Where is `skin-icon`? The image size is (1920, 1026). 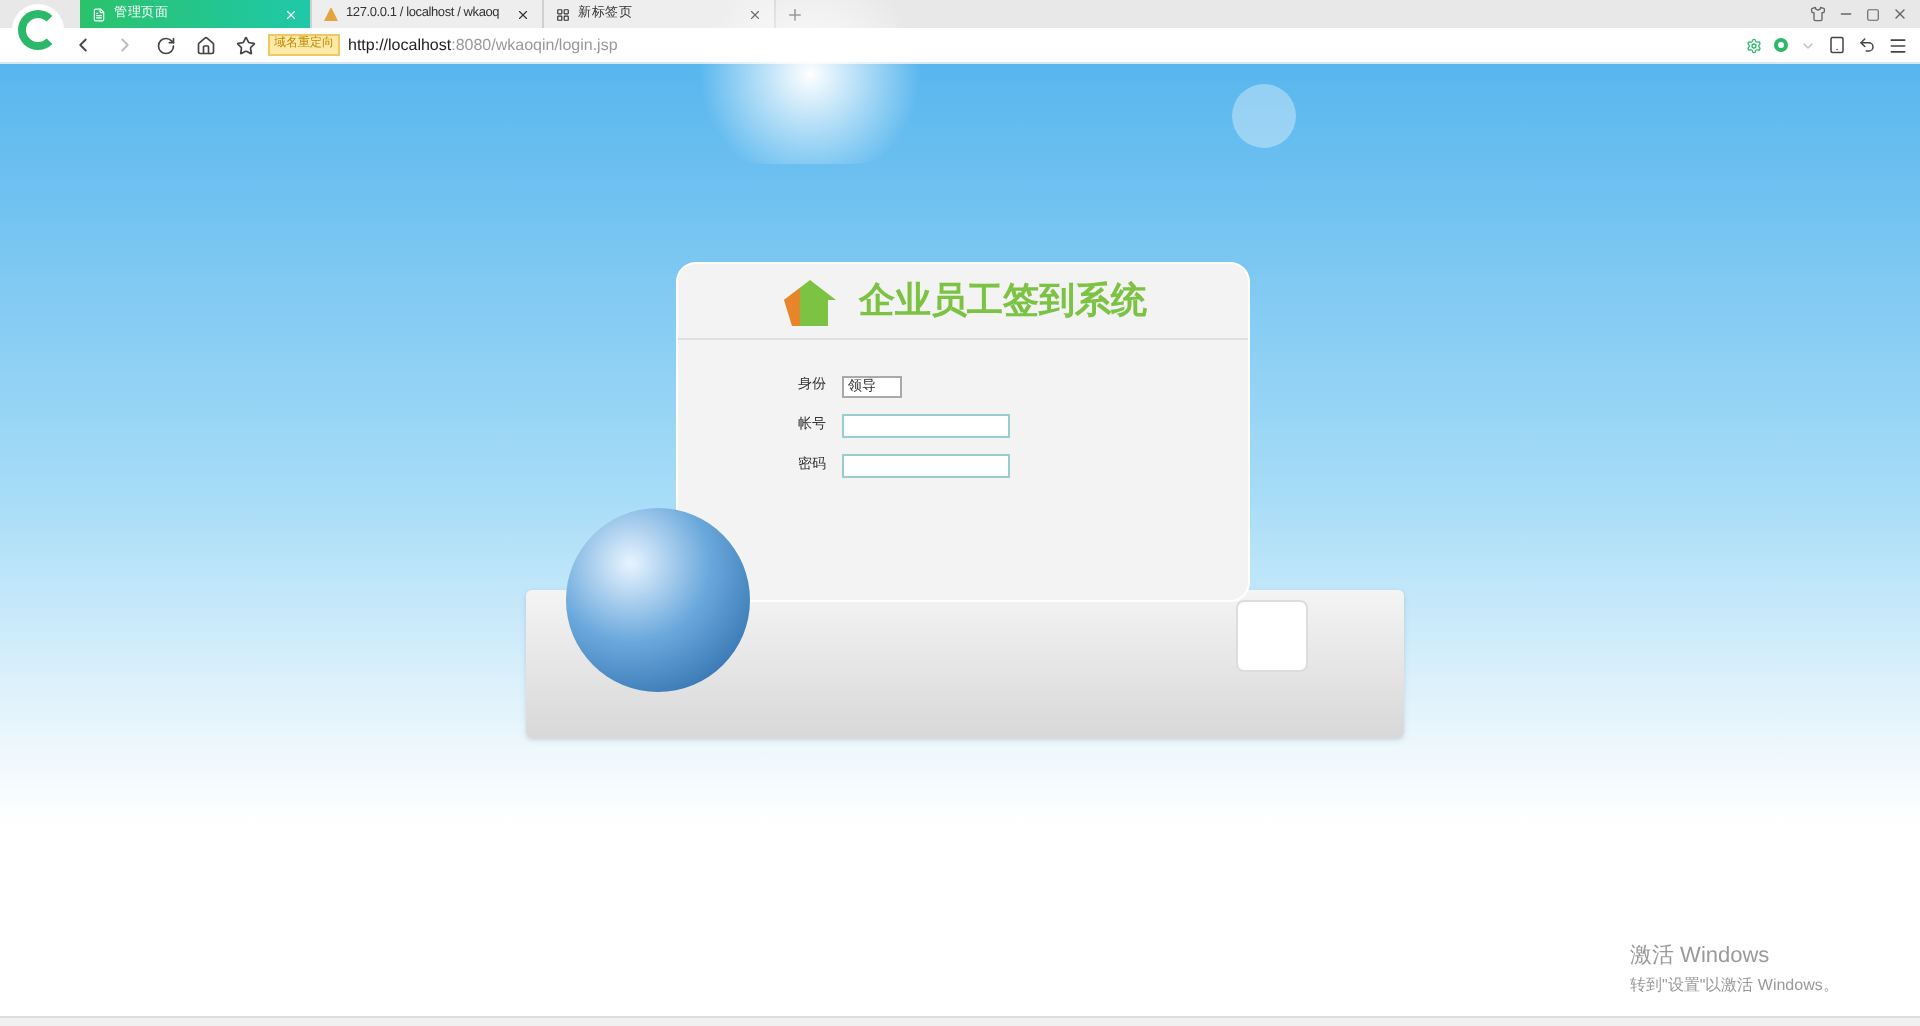 skin-icon is located at coordinates (1818, 14).